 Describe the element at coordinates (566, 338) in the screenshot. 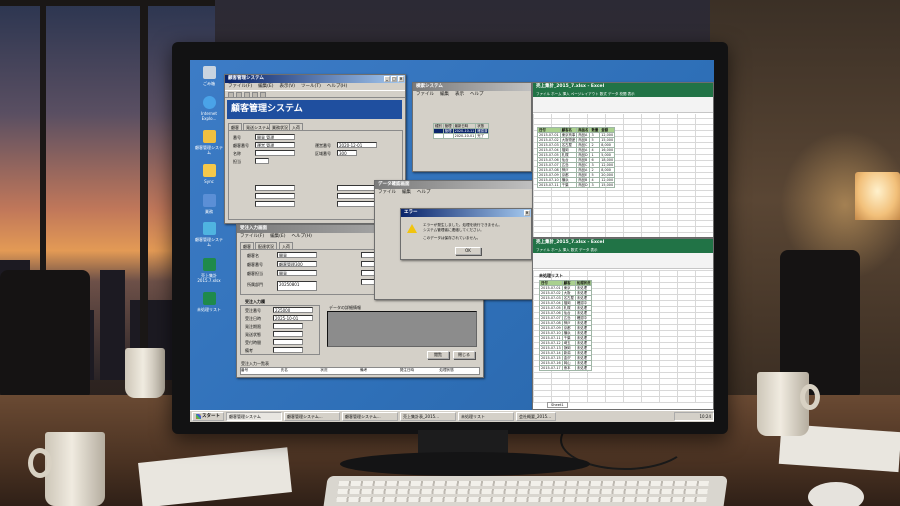

I see `table-row: 2015-07-11 千葉 未処理` at that location.